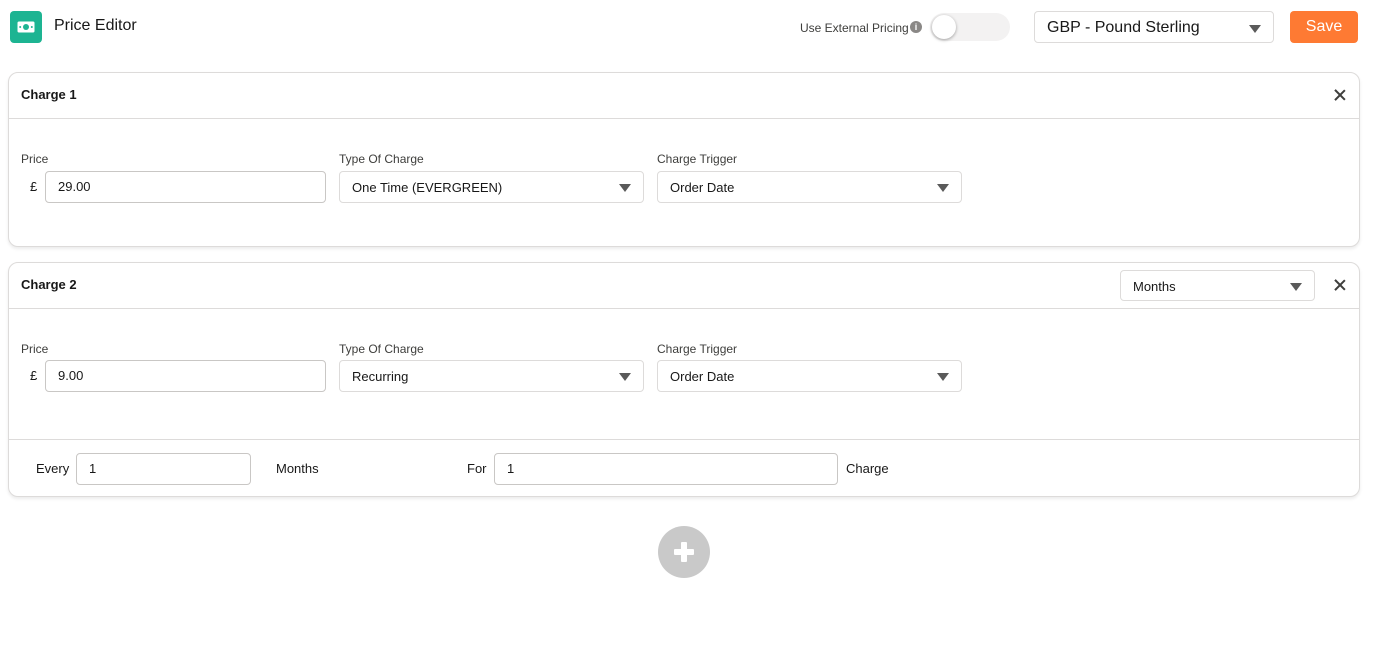 Image resolution: width=1373 pixels, height=652 pixels. Describe the element at coordinates (185, 187) in the screenshot. I see `price-input: 29.00` at that location.